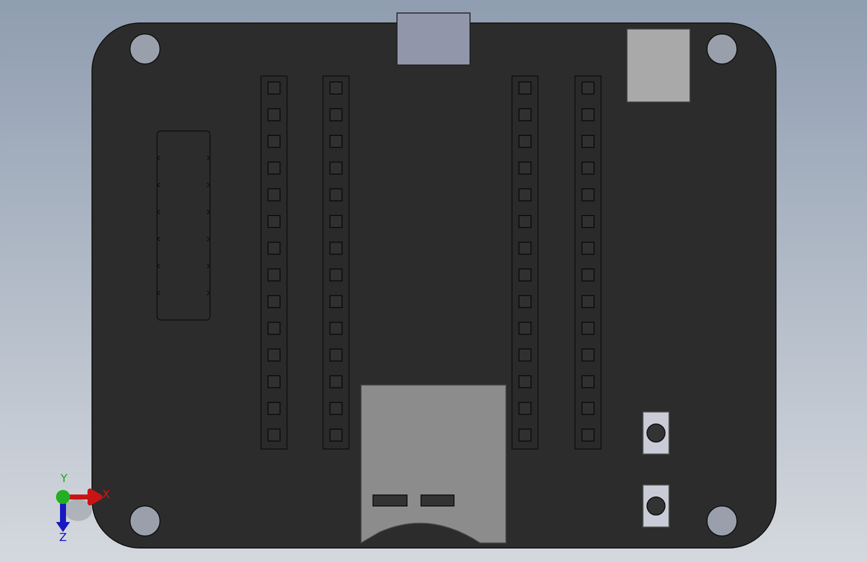 This screenshot has height=562, width=867. I want to click on axis-label: Z, so click(63, 537).